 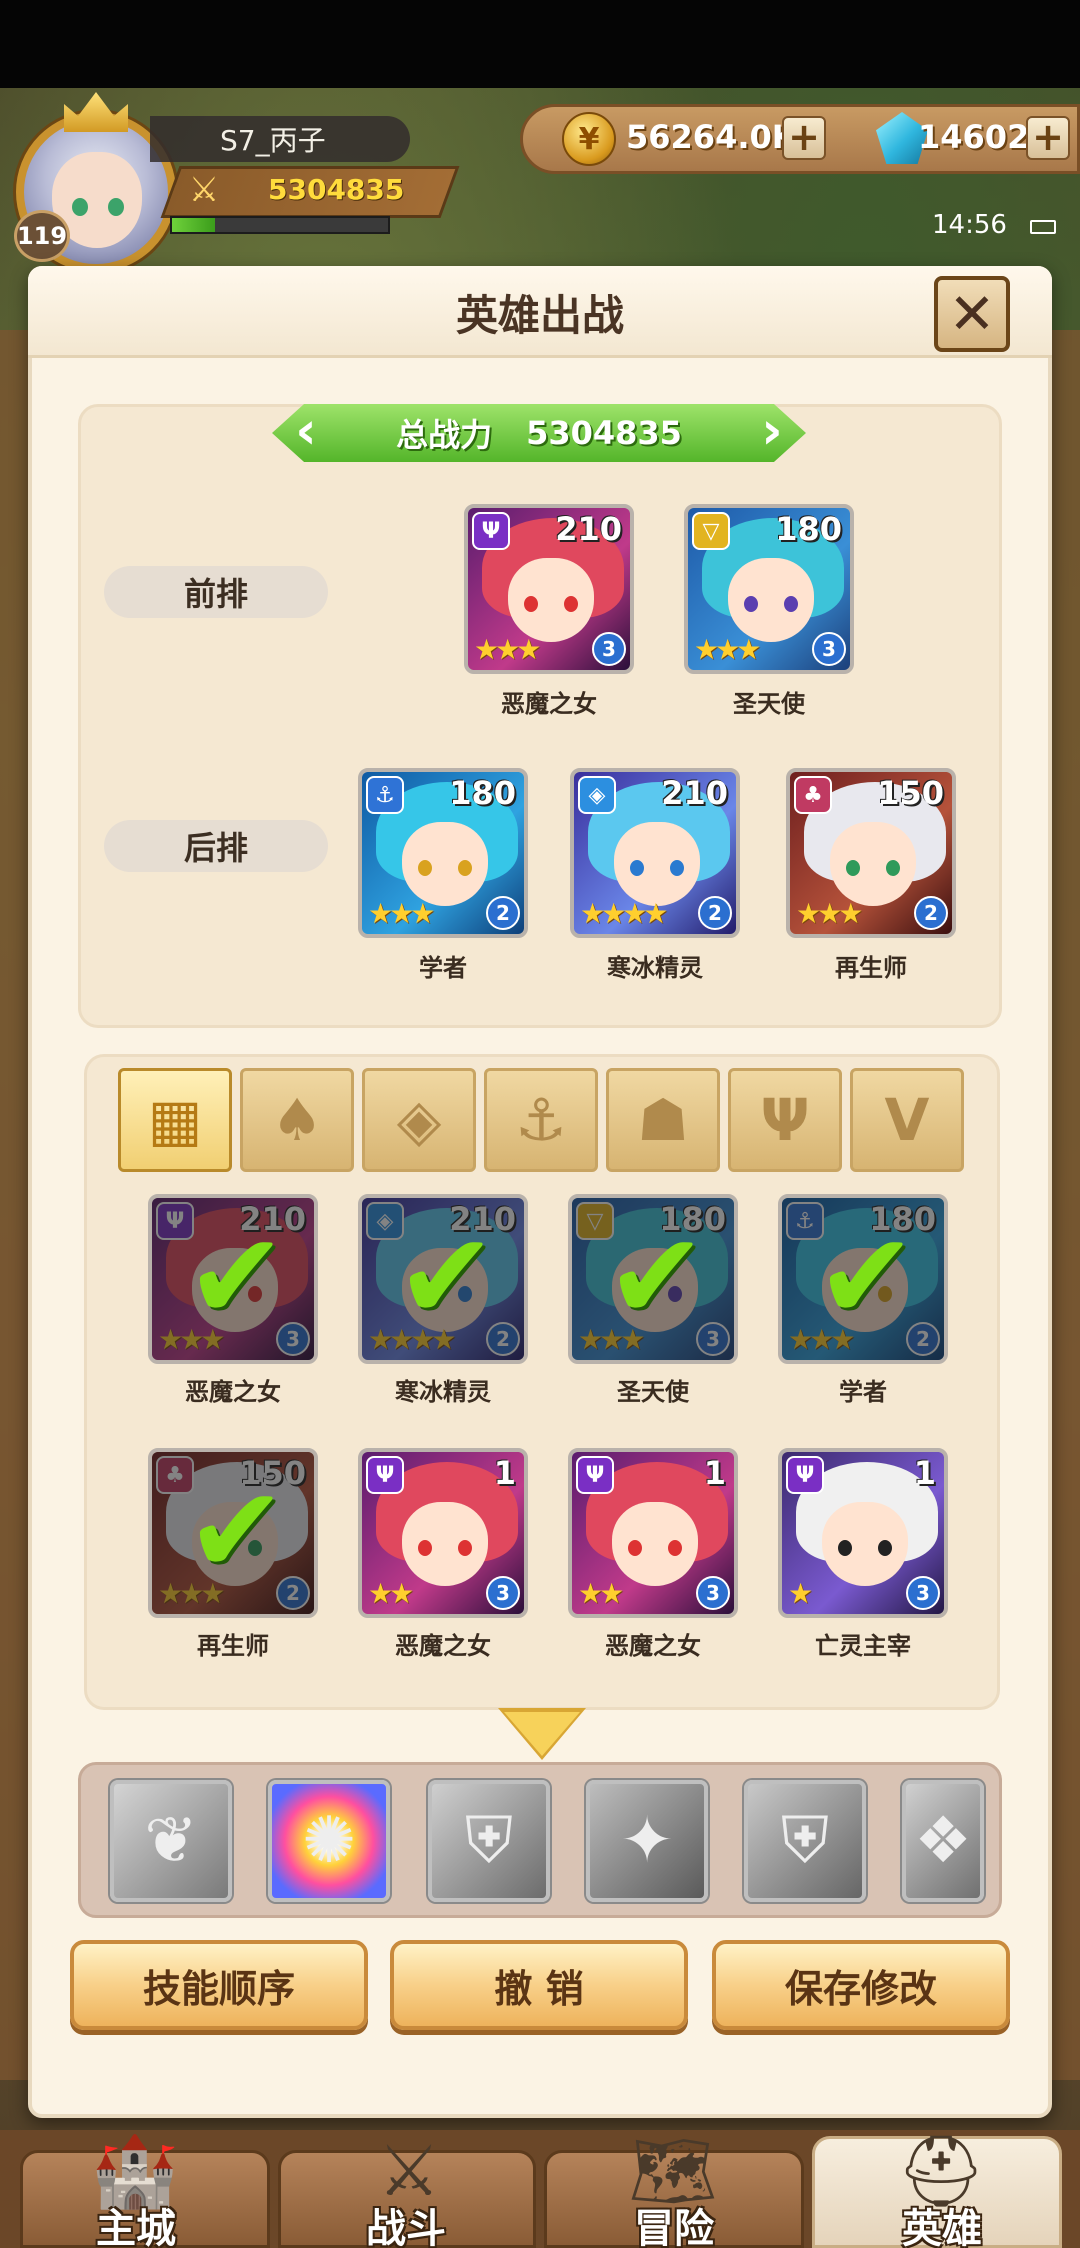 I want to click on demon-icon: Ψ, so click(x=785, y=1120).